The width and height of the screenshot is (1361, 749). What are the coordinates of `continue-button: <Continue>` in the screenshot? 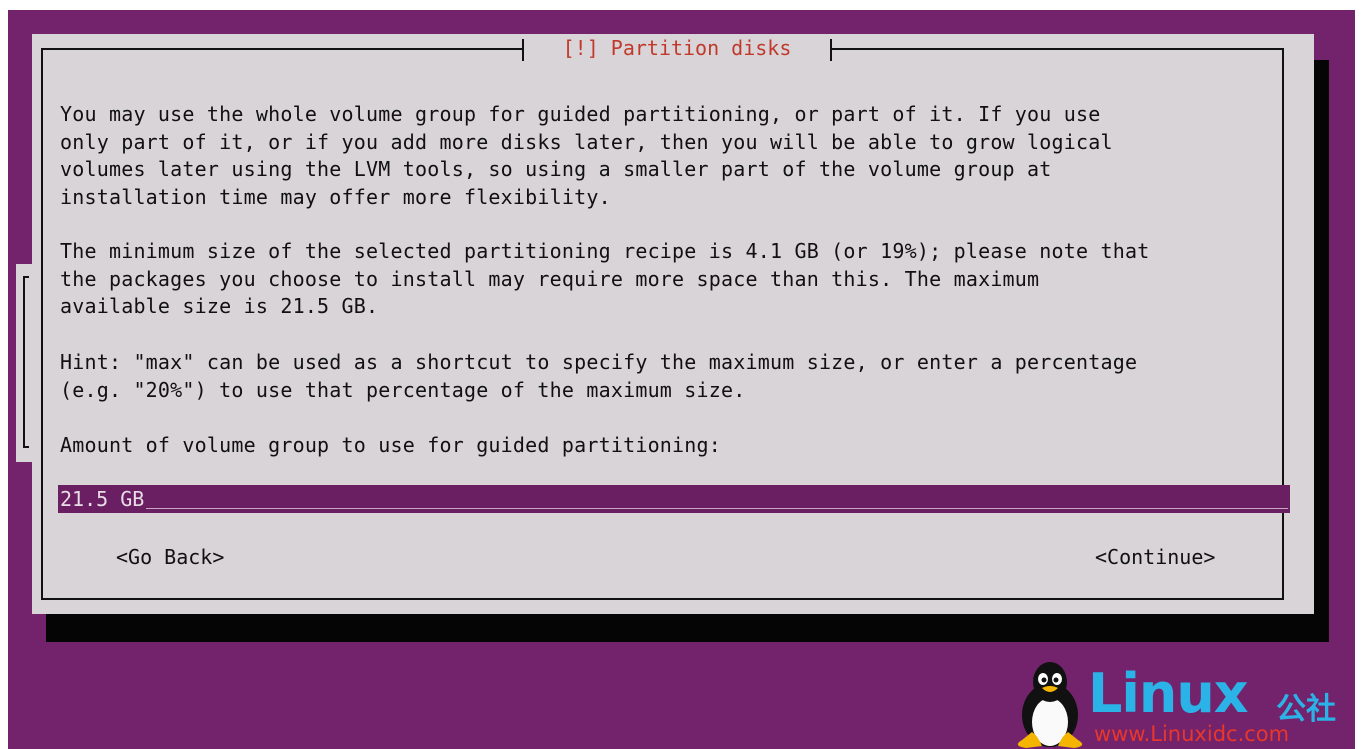 It's located at (1155, 557).